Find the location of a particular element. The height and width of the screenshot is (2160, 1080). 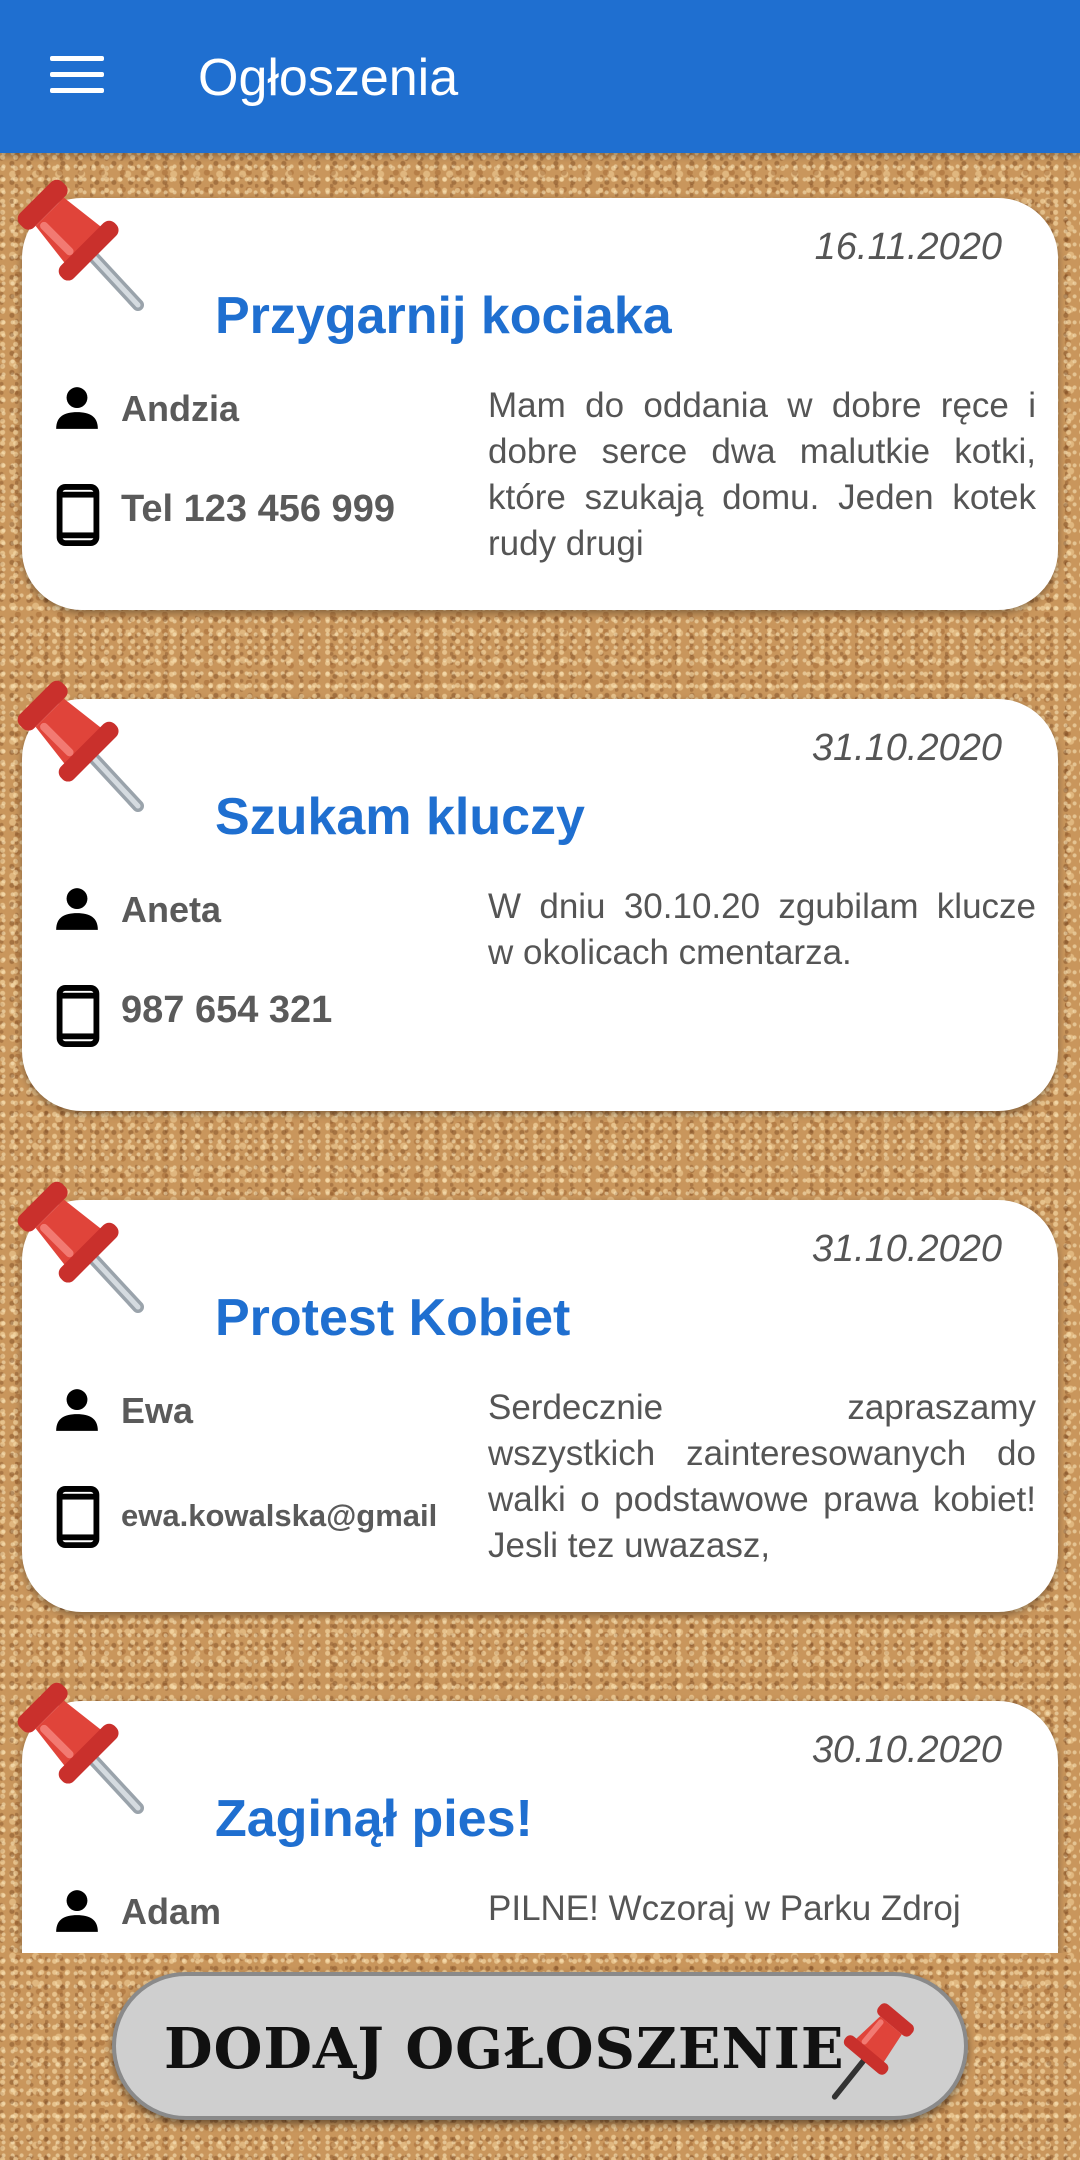

listing-description: PILNE! Wczoraj w Parku Zdroj is located at coordinates (724, 1908).